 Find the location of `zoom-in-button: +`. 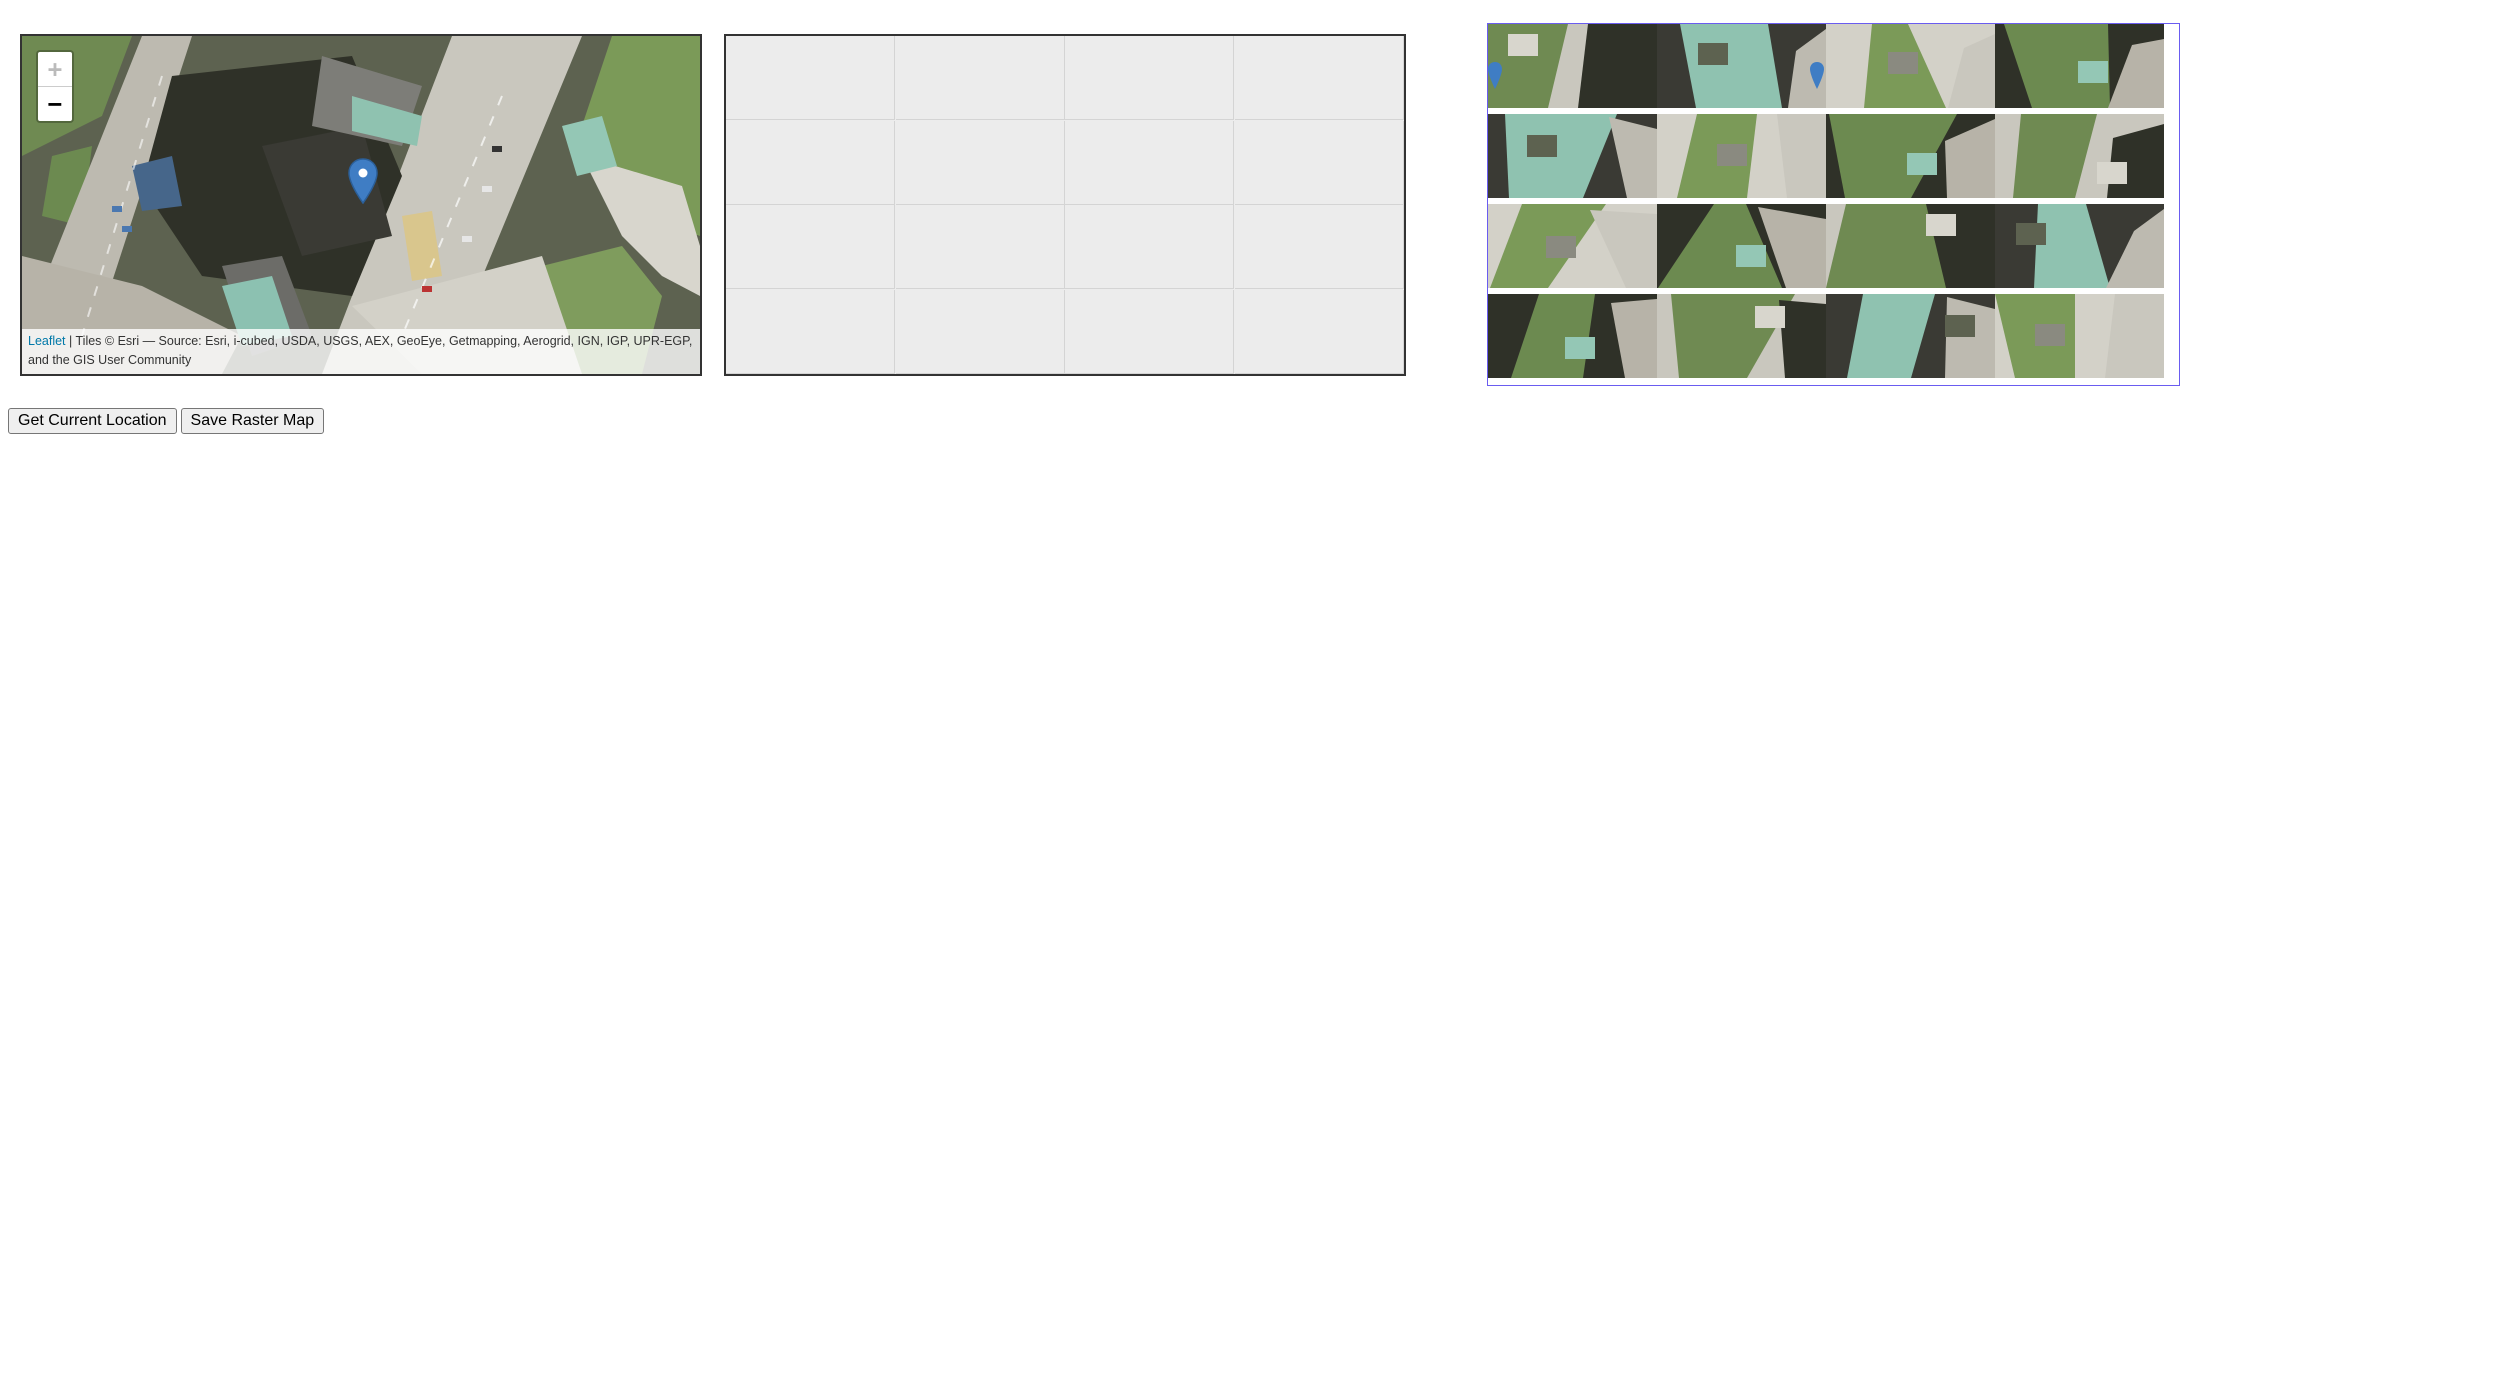

zoom-in-button: + is located at coordinates (55, 69).